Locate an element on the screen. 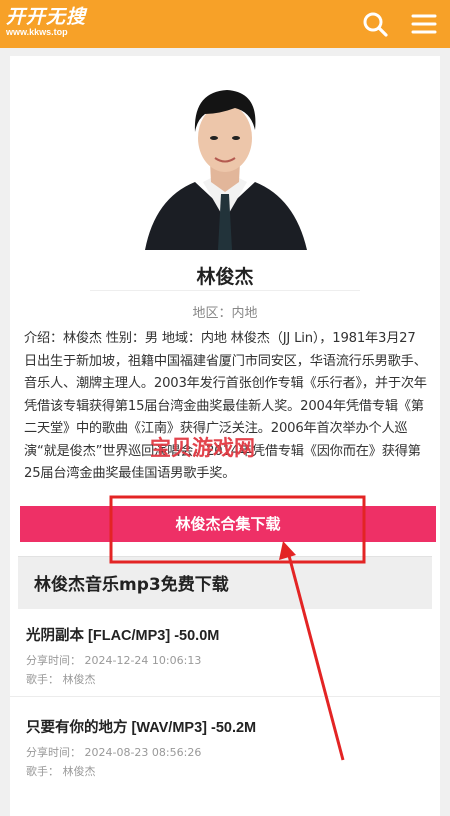 This screenshot has width=450, height=816. artist-name: 林俊杰 is located at coordinates (225, 277).